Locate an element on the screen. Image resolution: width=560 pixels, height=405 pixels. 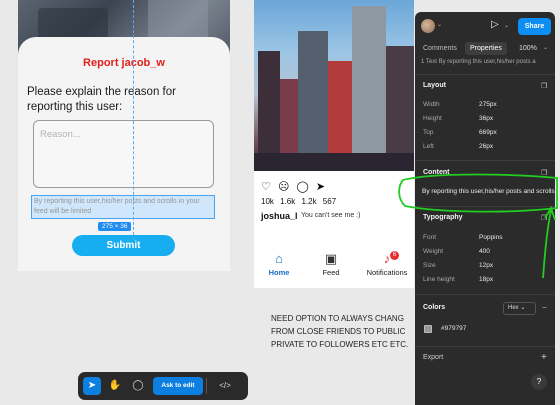
color-format-select: Hex ⌄ is located at coordinates (519, 308).